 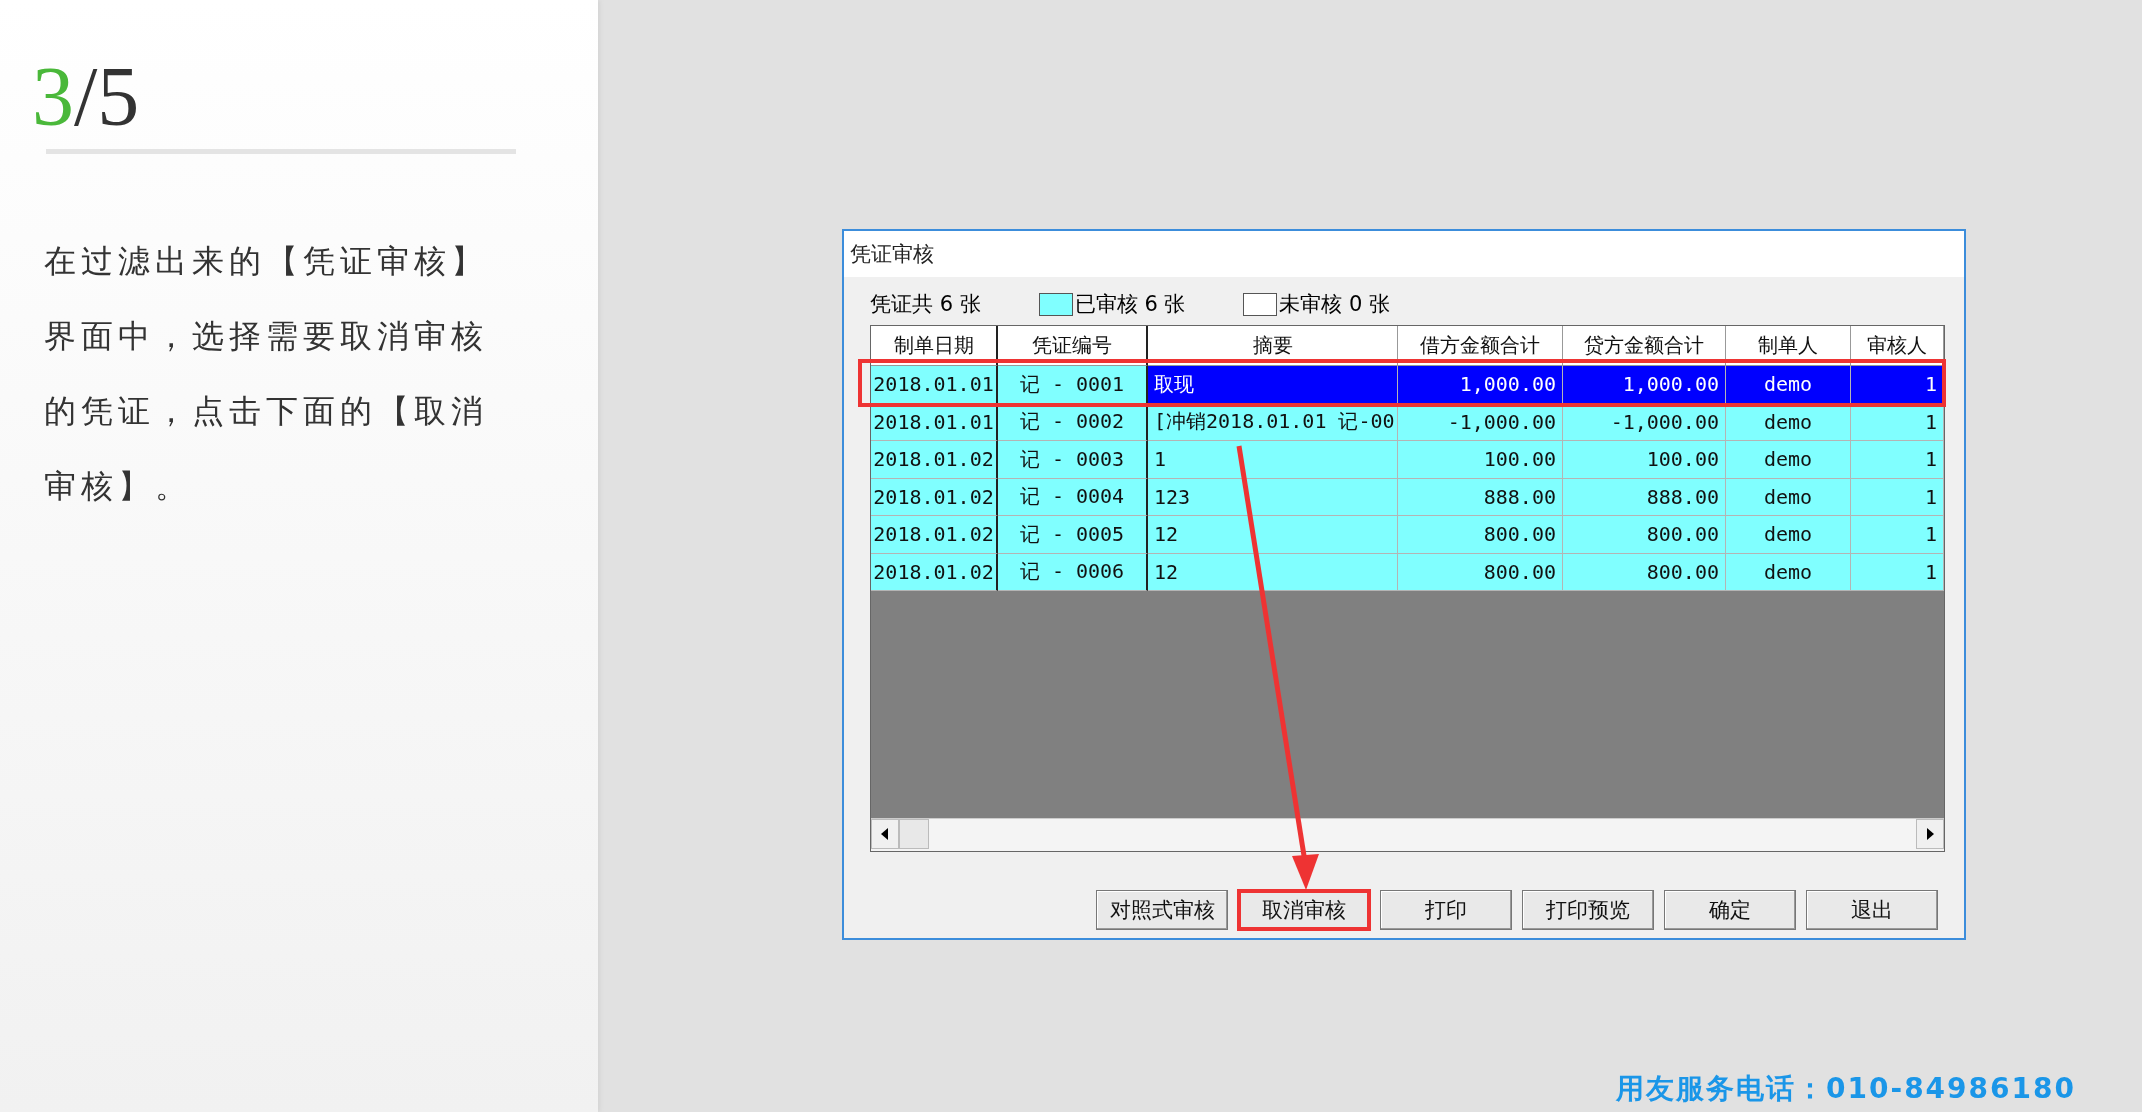 What do you see at coordinates (1273, 385) in the screenshot?
I see `table-cell: 取现` at bounding box center [1273, 385].